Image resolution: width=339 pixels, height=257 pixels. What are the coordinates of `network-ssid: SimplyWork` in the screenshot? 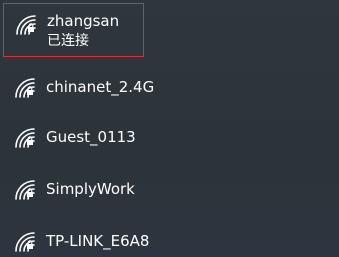 It's located at (90, 189).